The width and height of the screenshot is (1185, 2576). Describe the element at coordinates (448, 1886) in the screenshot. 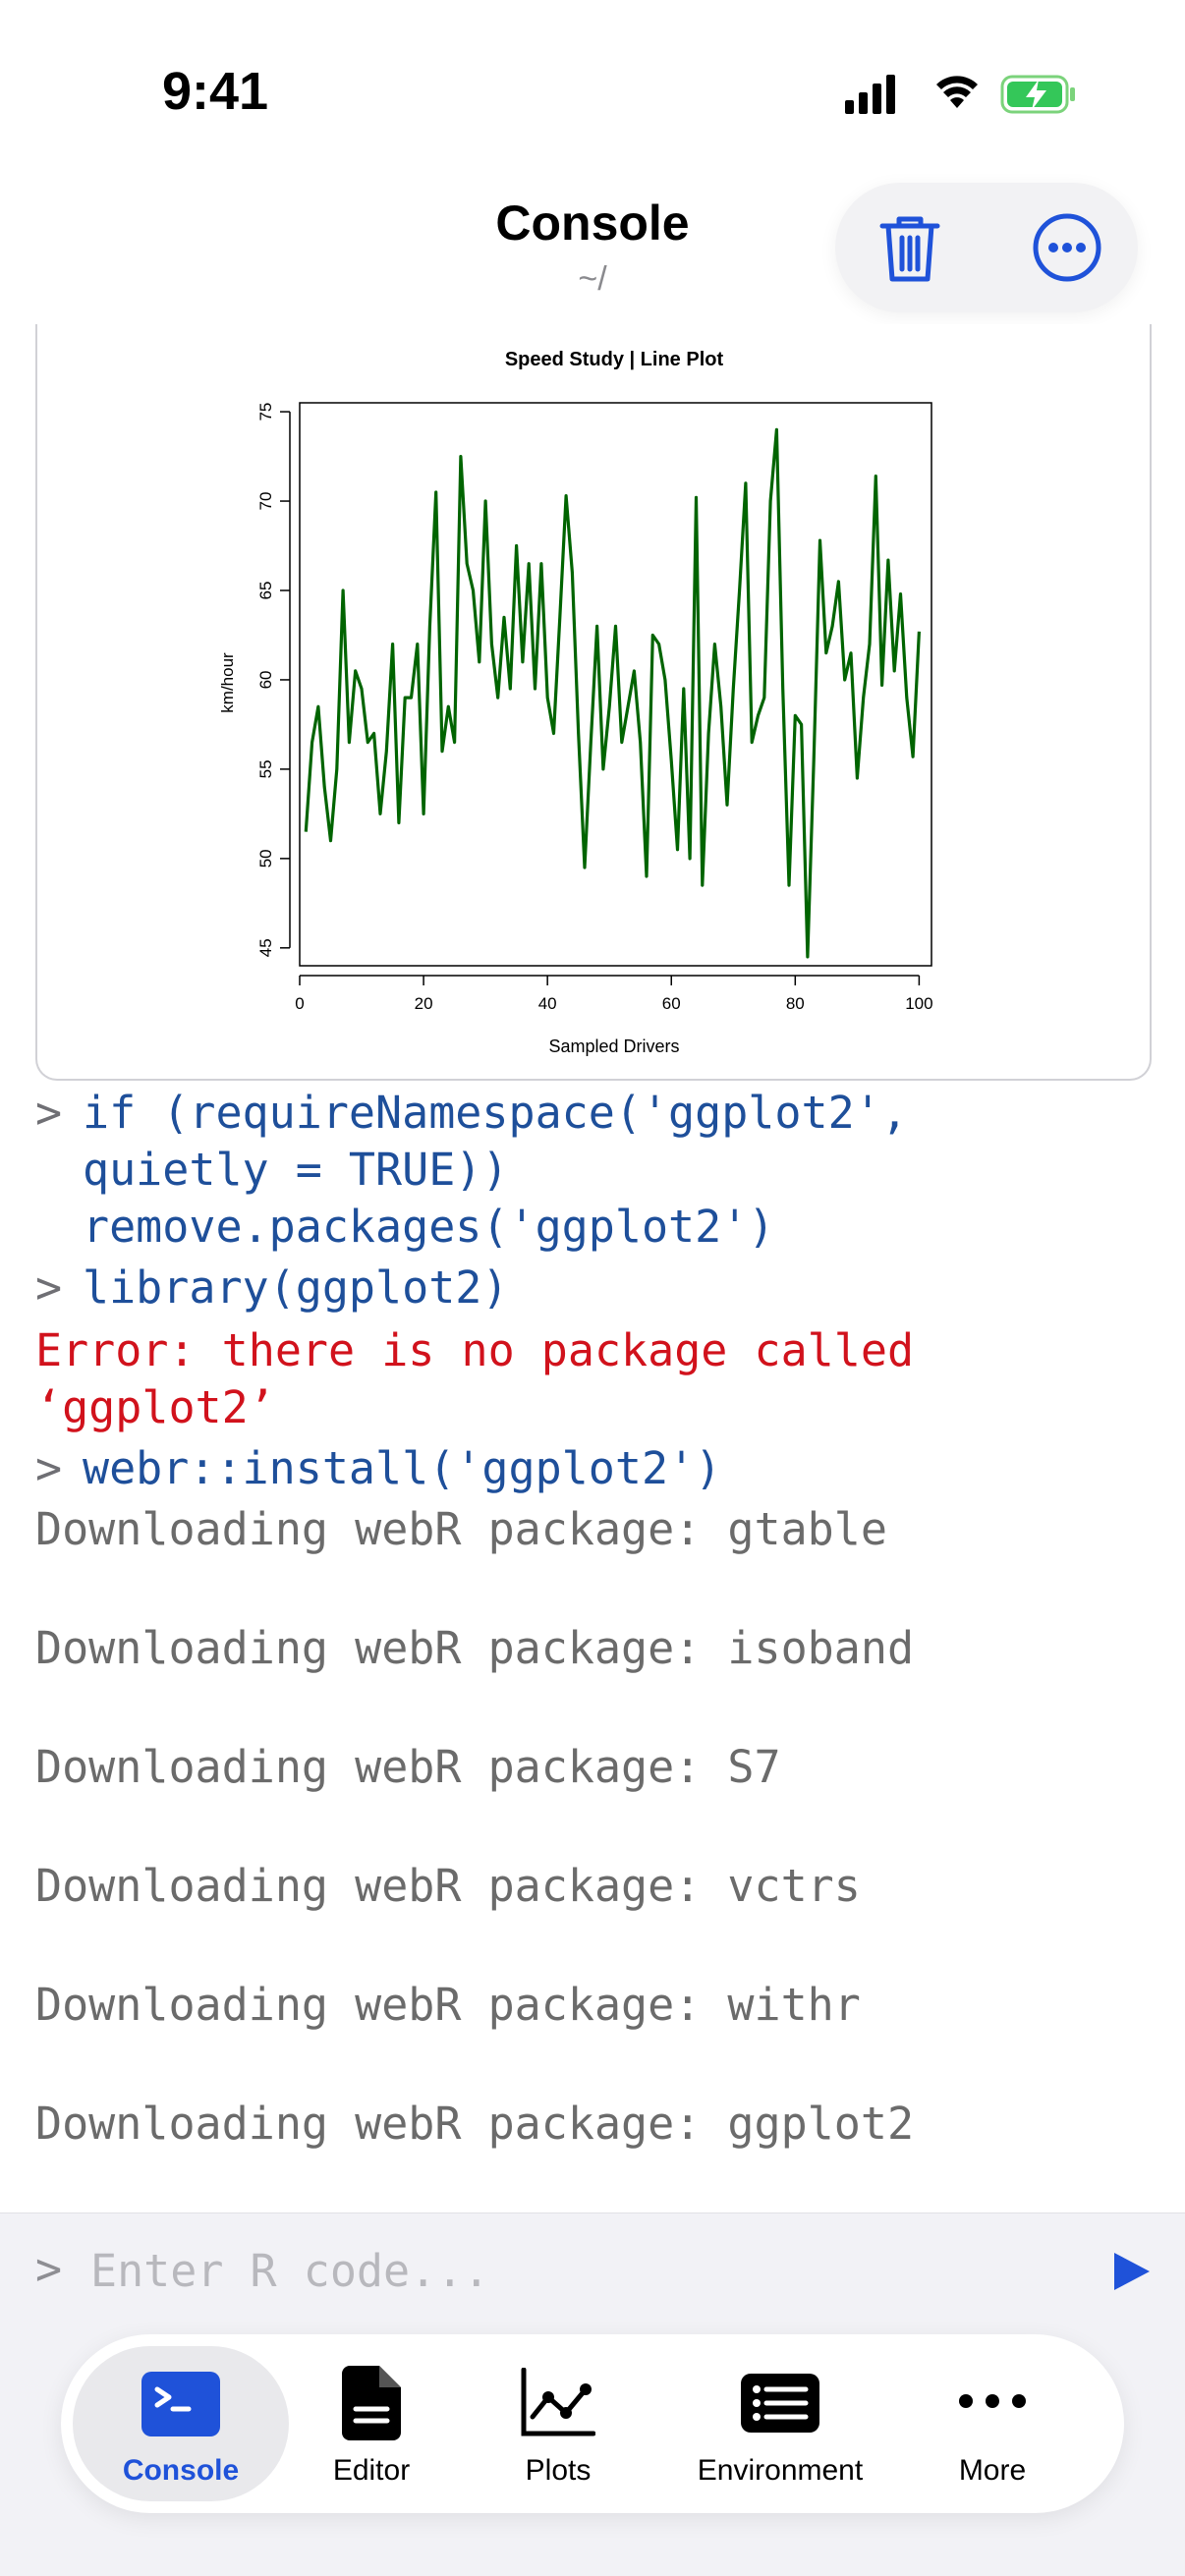

I see `output-message: Downloading webR package: vctrs` at that location.